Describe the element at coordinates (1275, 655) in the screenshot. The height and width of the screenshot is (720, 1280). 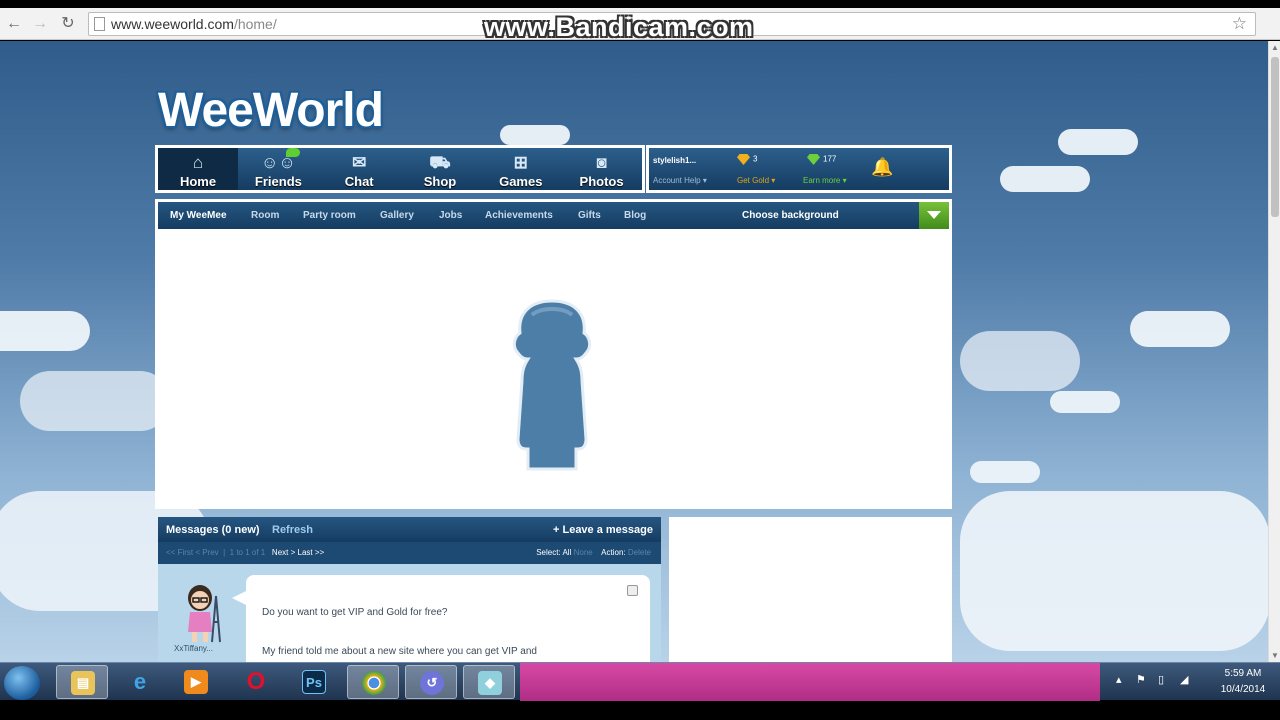
I see `scroll-down-icon: ▼` at that location.